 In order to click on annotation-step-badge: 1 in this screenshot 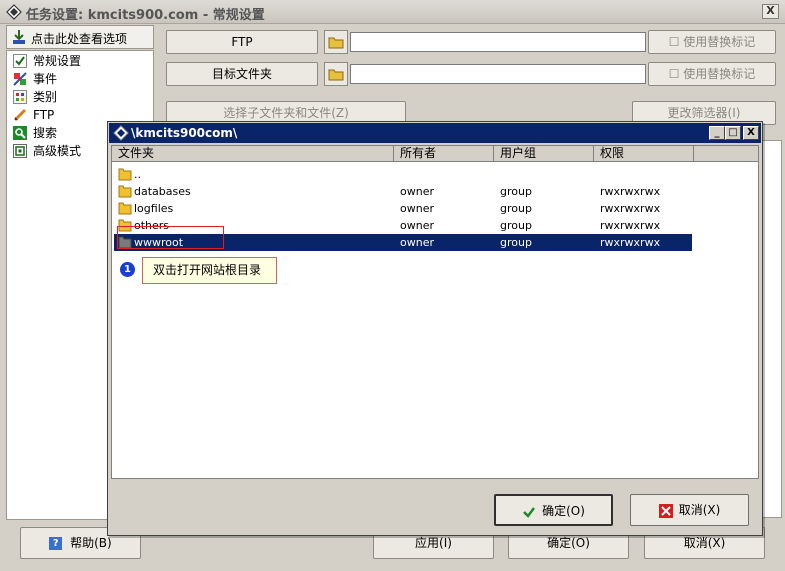, I will do `click(127, 269)`.